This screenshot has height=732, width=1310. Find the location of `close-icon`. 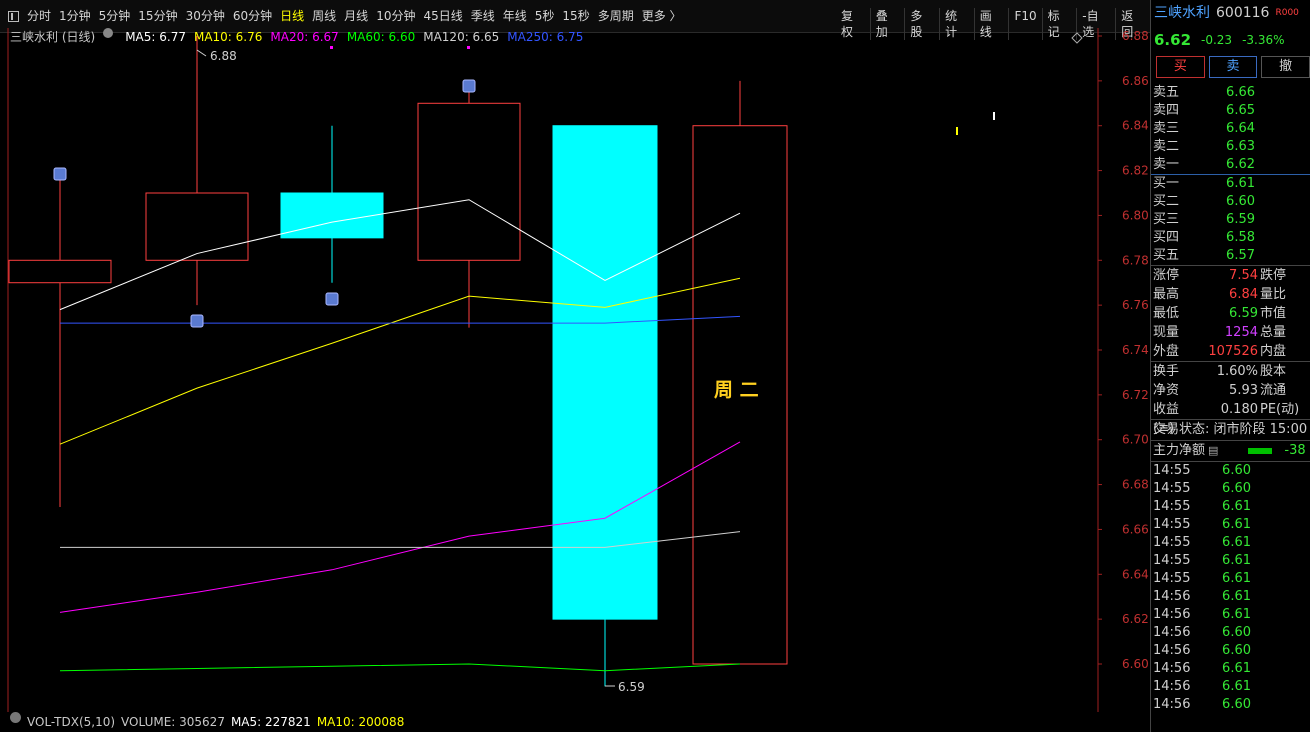

close-icon is located at coordinates (15, 717).